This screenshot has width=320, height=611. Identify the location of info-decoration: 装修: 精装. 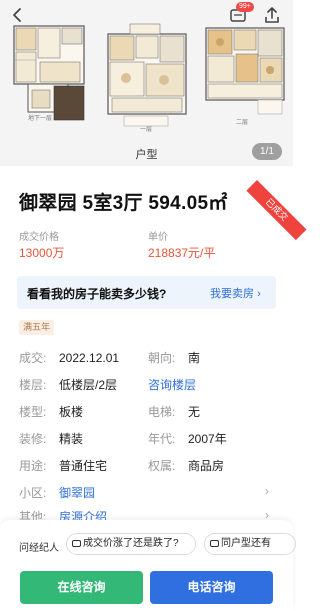
(51, 438).